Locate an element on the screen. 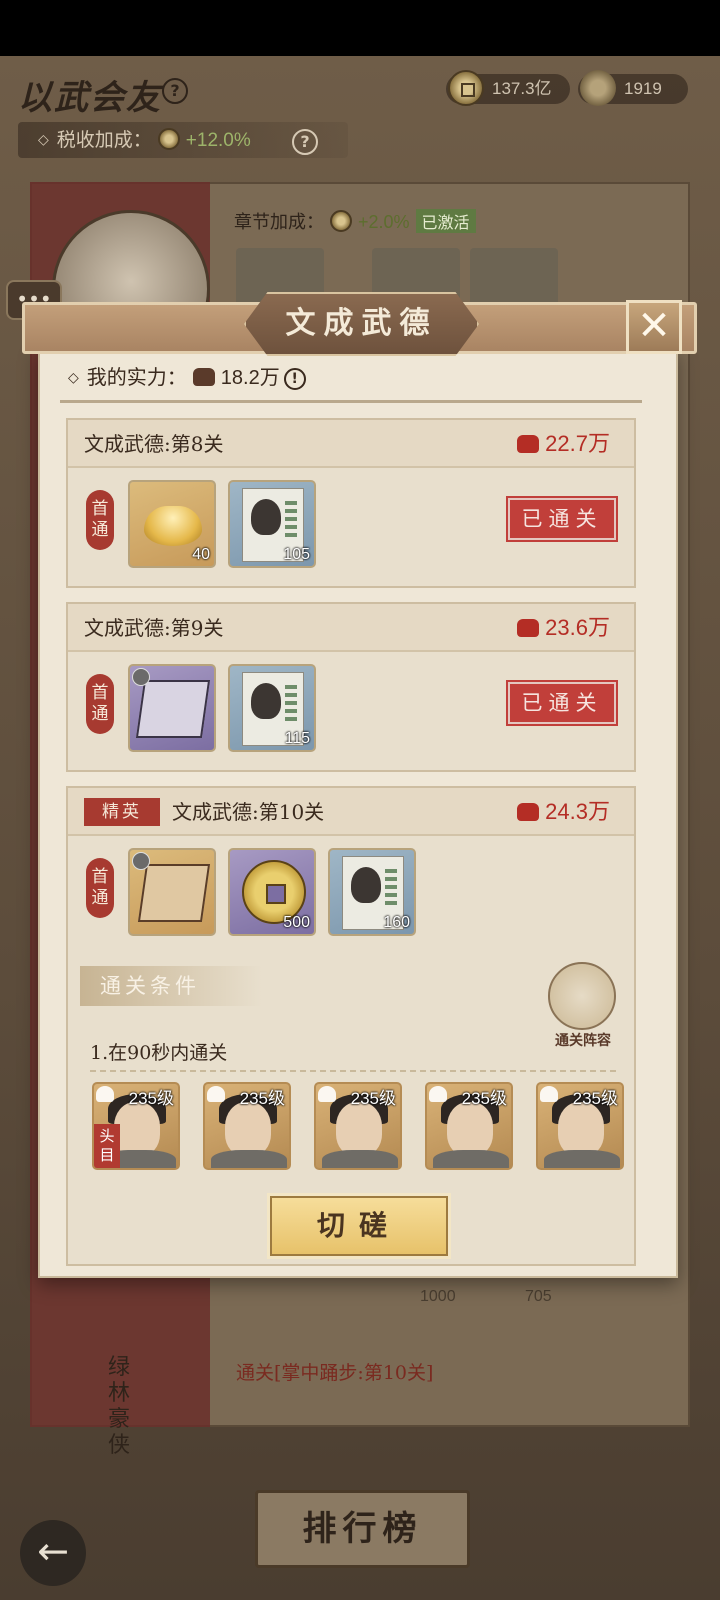 The image size is (720, 1600). my-power: ◇ 我的实力： 18.2万! is located at coordinates (187, 377).